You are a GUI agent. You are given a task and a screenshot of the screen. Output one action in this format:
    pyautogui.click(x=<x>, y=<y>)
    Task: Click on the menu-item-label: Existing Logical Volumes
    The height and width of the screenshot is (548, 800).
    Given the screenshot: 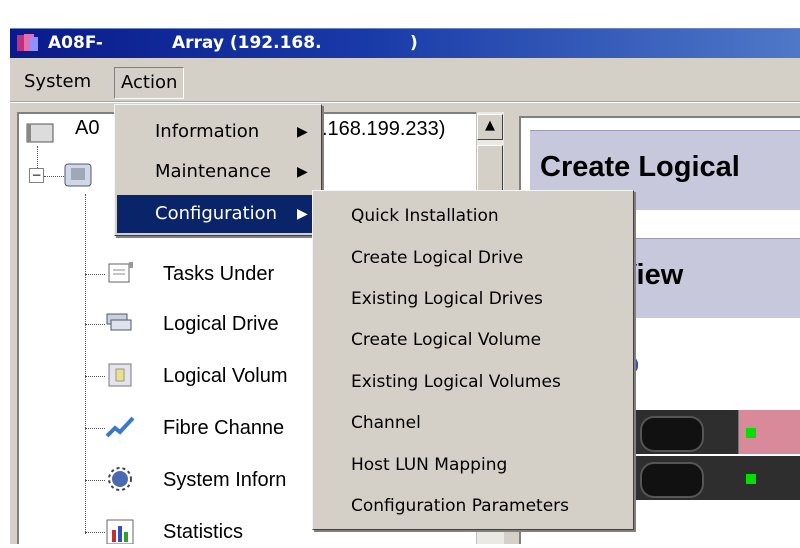 What is the action you would take?
    pyautogui.click(x=456, y=382)
    